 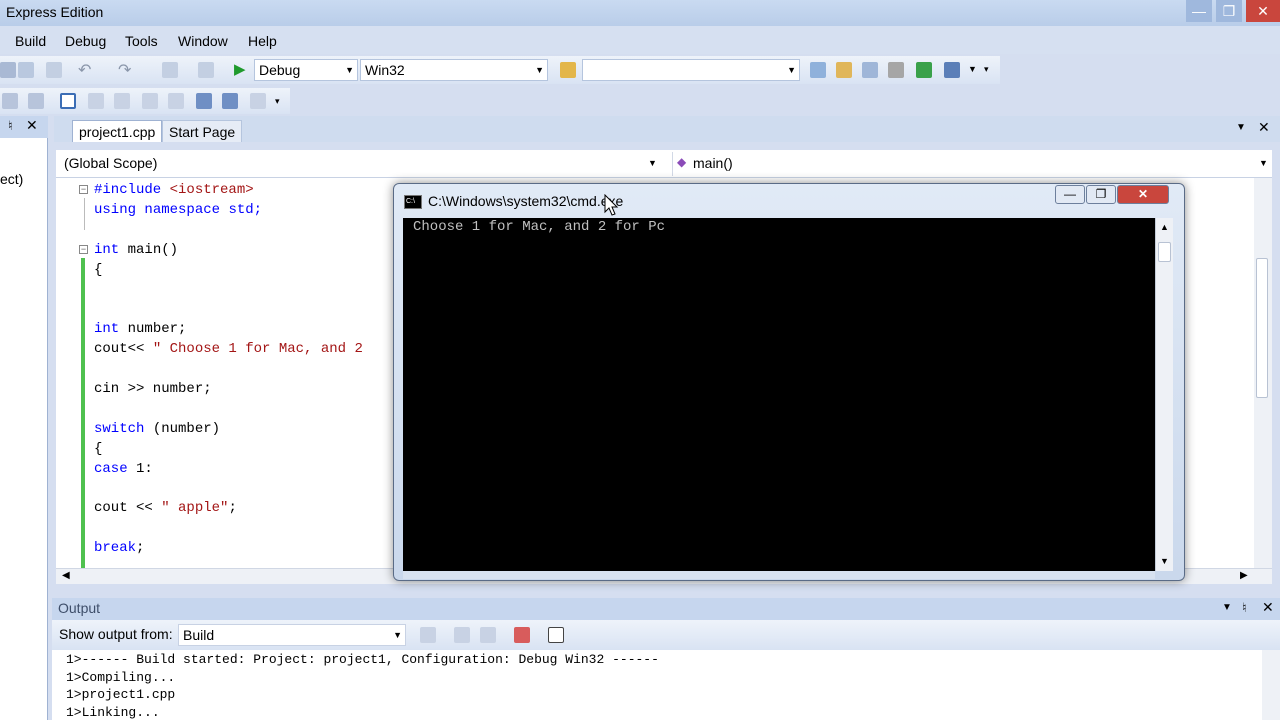 I want to click on console-maximize-button: ❐, so click(x=1101, y=194).